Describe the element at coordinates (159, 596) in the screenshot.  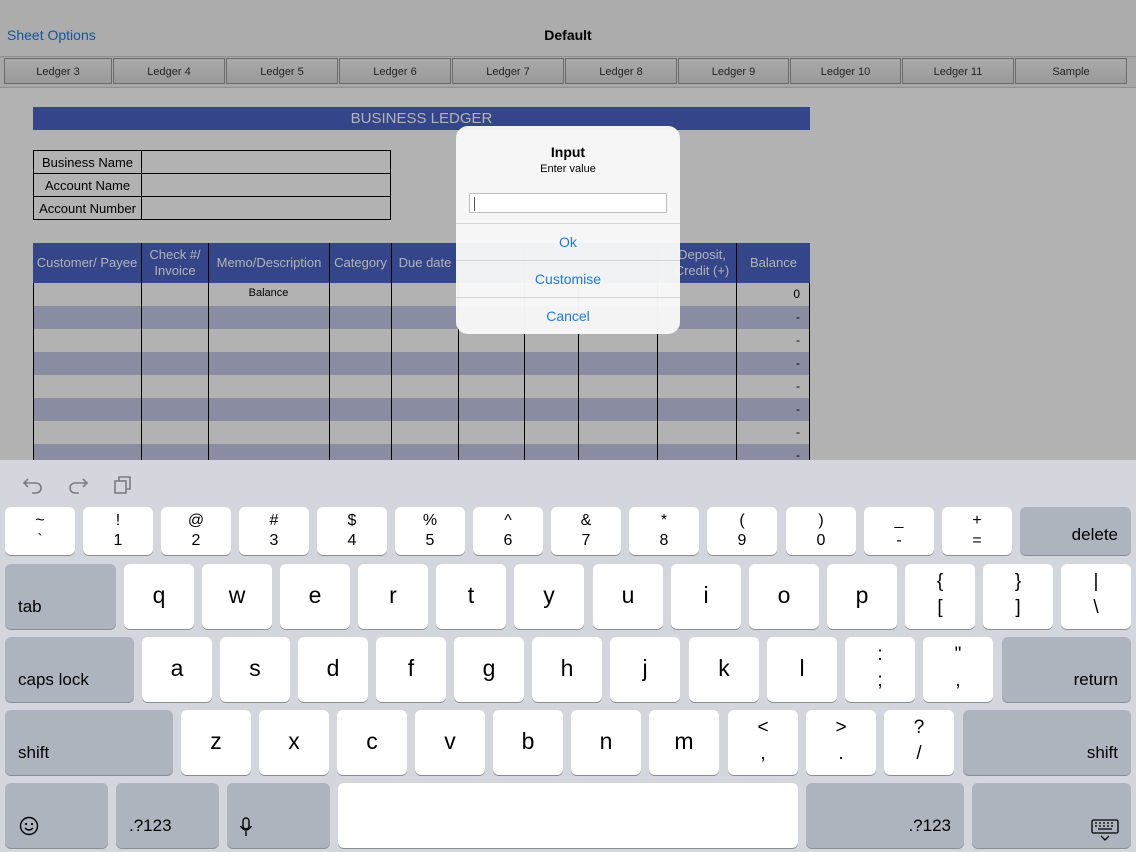
I see `key-q: q` at that location.